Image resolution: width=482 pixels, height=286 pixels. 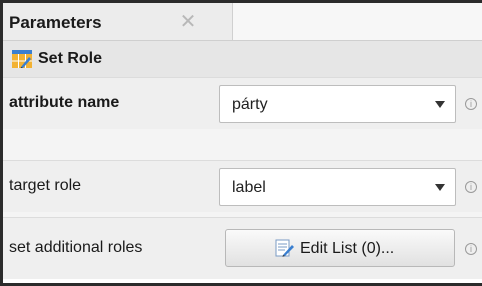 What do you see at coordinates (284, 248) in the screenshot?
I see `edit-list-icon` at bounding box center [284, 248].